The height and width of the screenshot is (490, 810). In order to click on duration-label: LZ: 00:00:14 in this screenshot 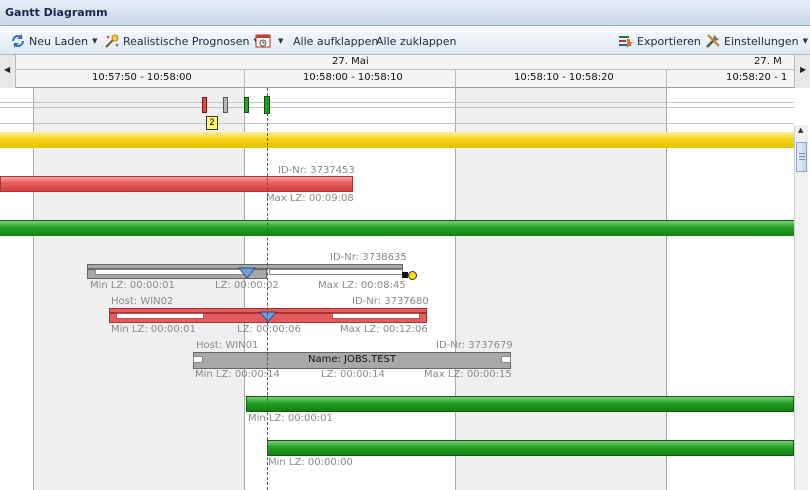, I will do `click(353, 374)`.